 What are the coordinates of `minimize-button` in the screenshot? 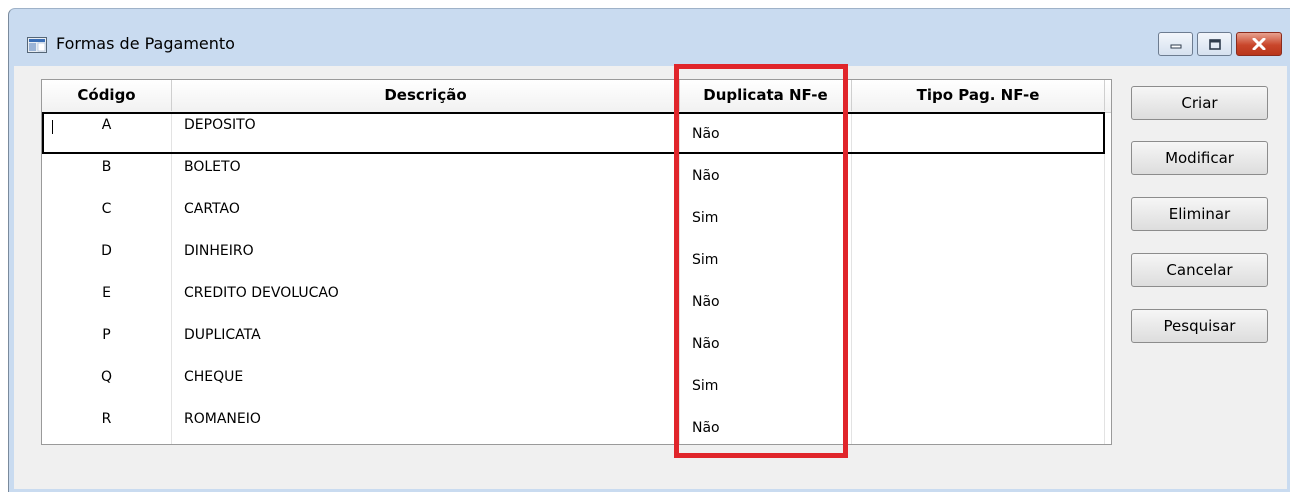 It's located at (1175, 44).